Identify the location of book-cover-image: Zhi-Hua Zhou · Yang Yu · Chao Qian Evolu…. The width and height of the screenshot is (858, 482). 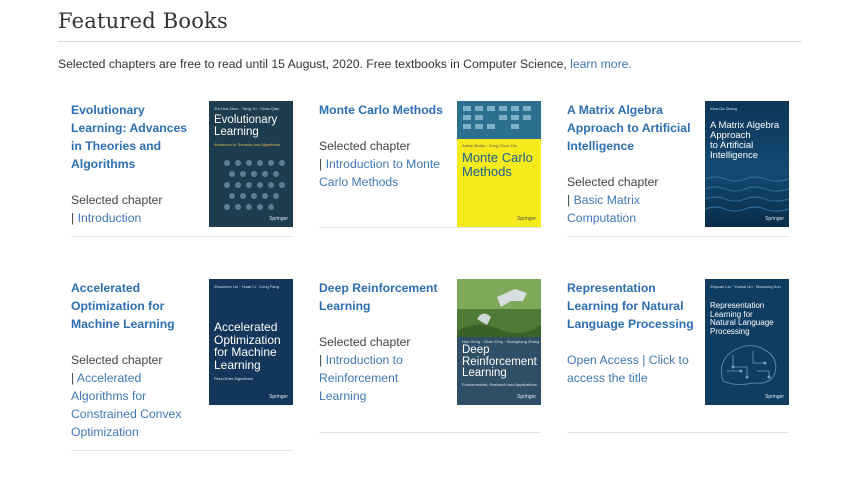
(251, 164).